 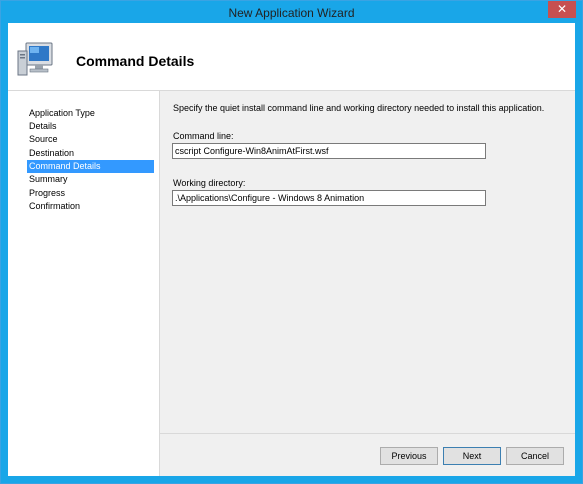 I want to click on cancel-button: Cancel, so click(x=535, y=456).